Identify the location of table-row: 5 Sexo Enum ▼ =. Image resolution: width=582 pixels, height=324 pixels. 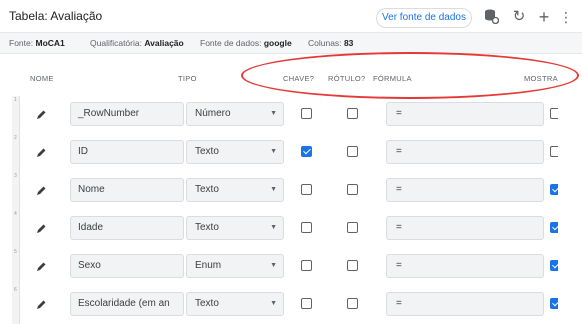
(297, 267).